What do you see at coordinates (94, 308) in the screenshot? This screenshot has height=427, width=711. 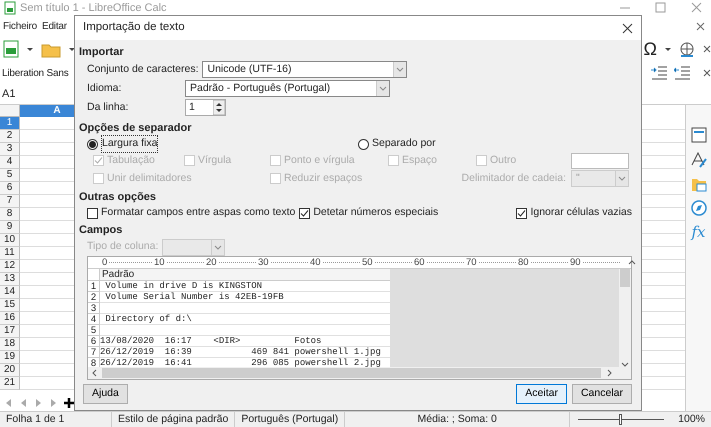 I see `line-number: 3` at bounding box center [94, 308].